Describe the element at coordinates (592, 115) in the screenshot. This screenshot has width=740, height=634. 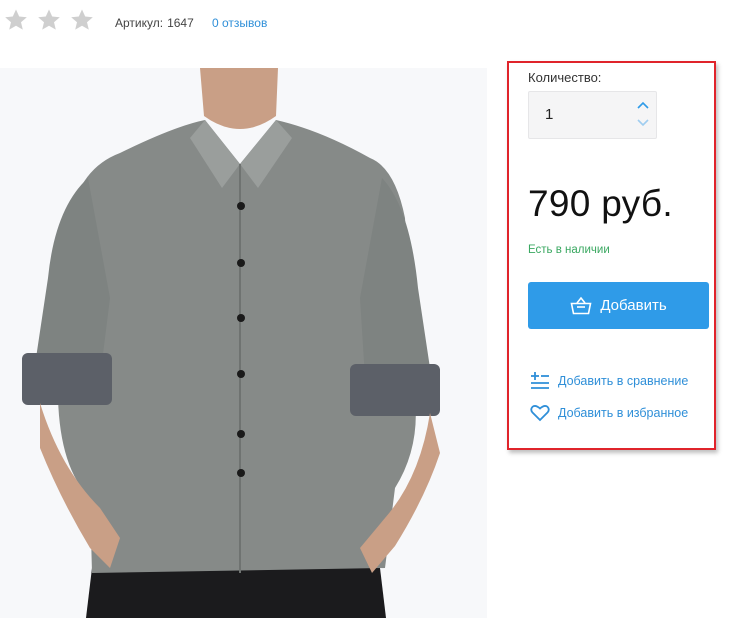
I see `quantity-stepper: 1` at that location.